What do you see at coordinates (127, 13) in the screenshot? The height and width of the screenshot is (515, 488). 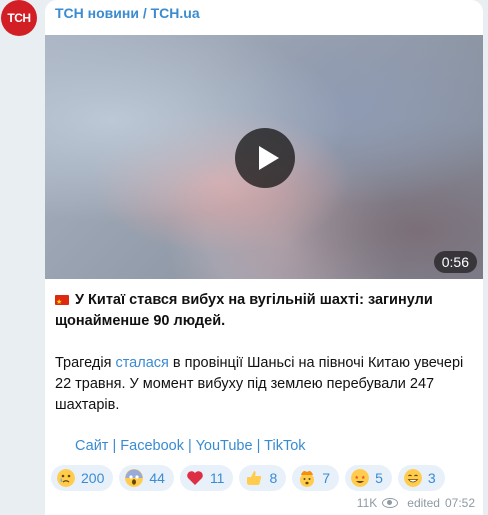 I see `channel-name: ТСН новини / TCH.ua` at bounding box center [127, 13].